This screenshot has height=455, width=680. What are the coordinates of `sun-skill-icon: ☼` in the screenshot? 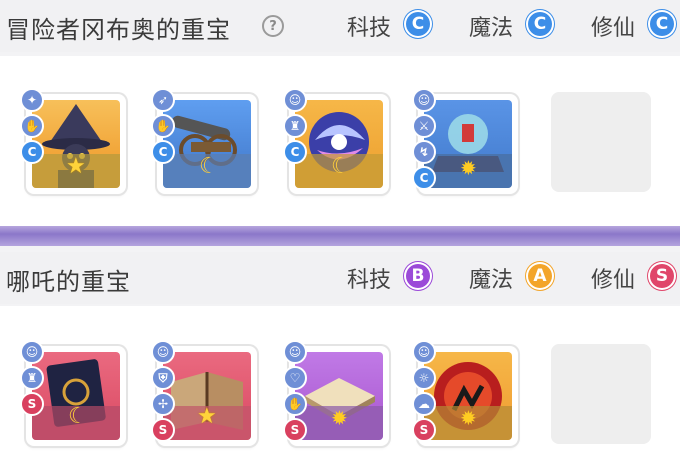 It's located at (424, 378).